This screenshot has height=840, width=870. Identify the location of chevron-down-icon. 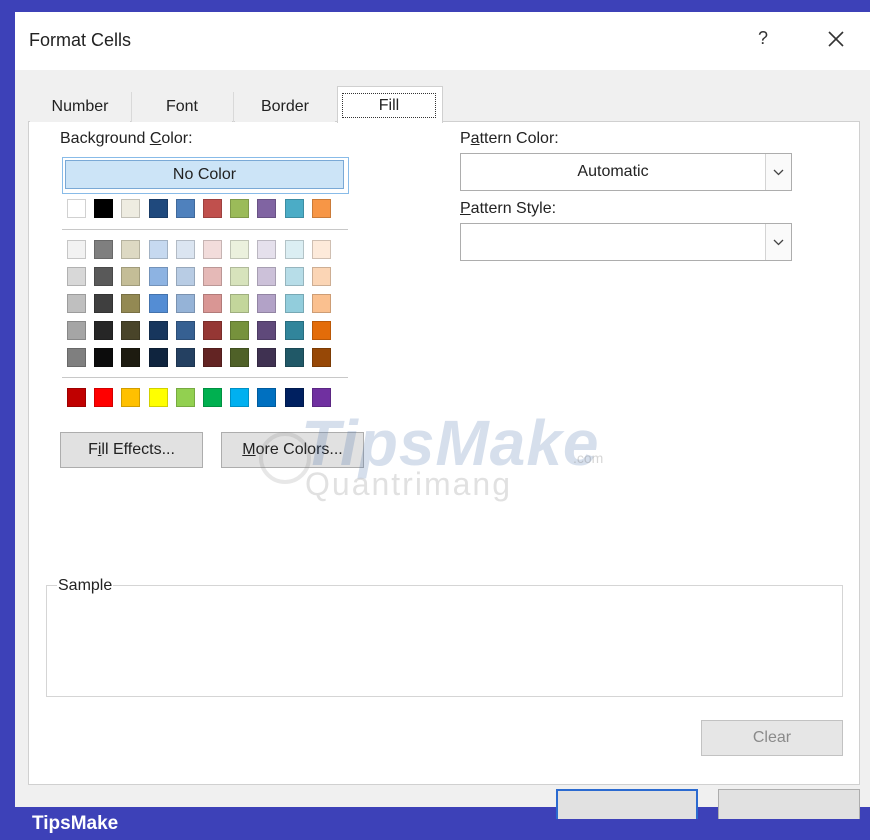
(778, 242).